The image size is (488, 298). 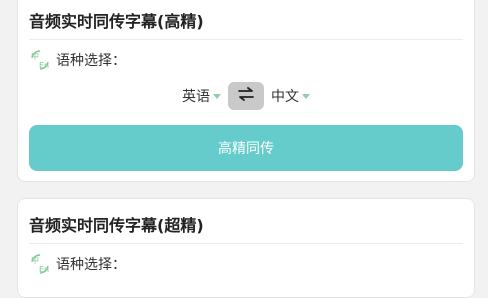 I want to click on target-language-value: 中文, so click(x=285, y=97).